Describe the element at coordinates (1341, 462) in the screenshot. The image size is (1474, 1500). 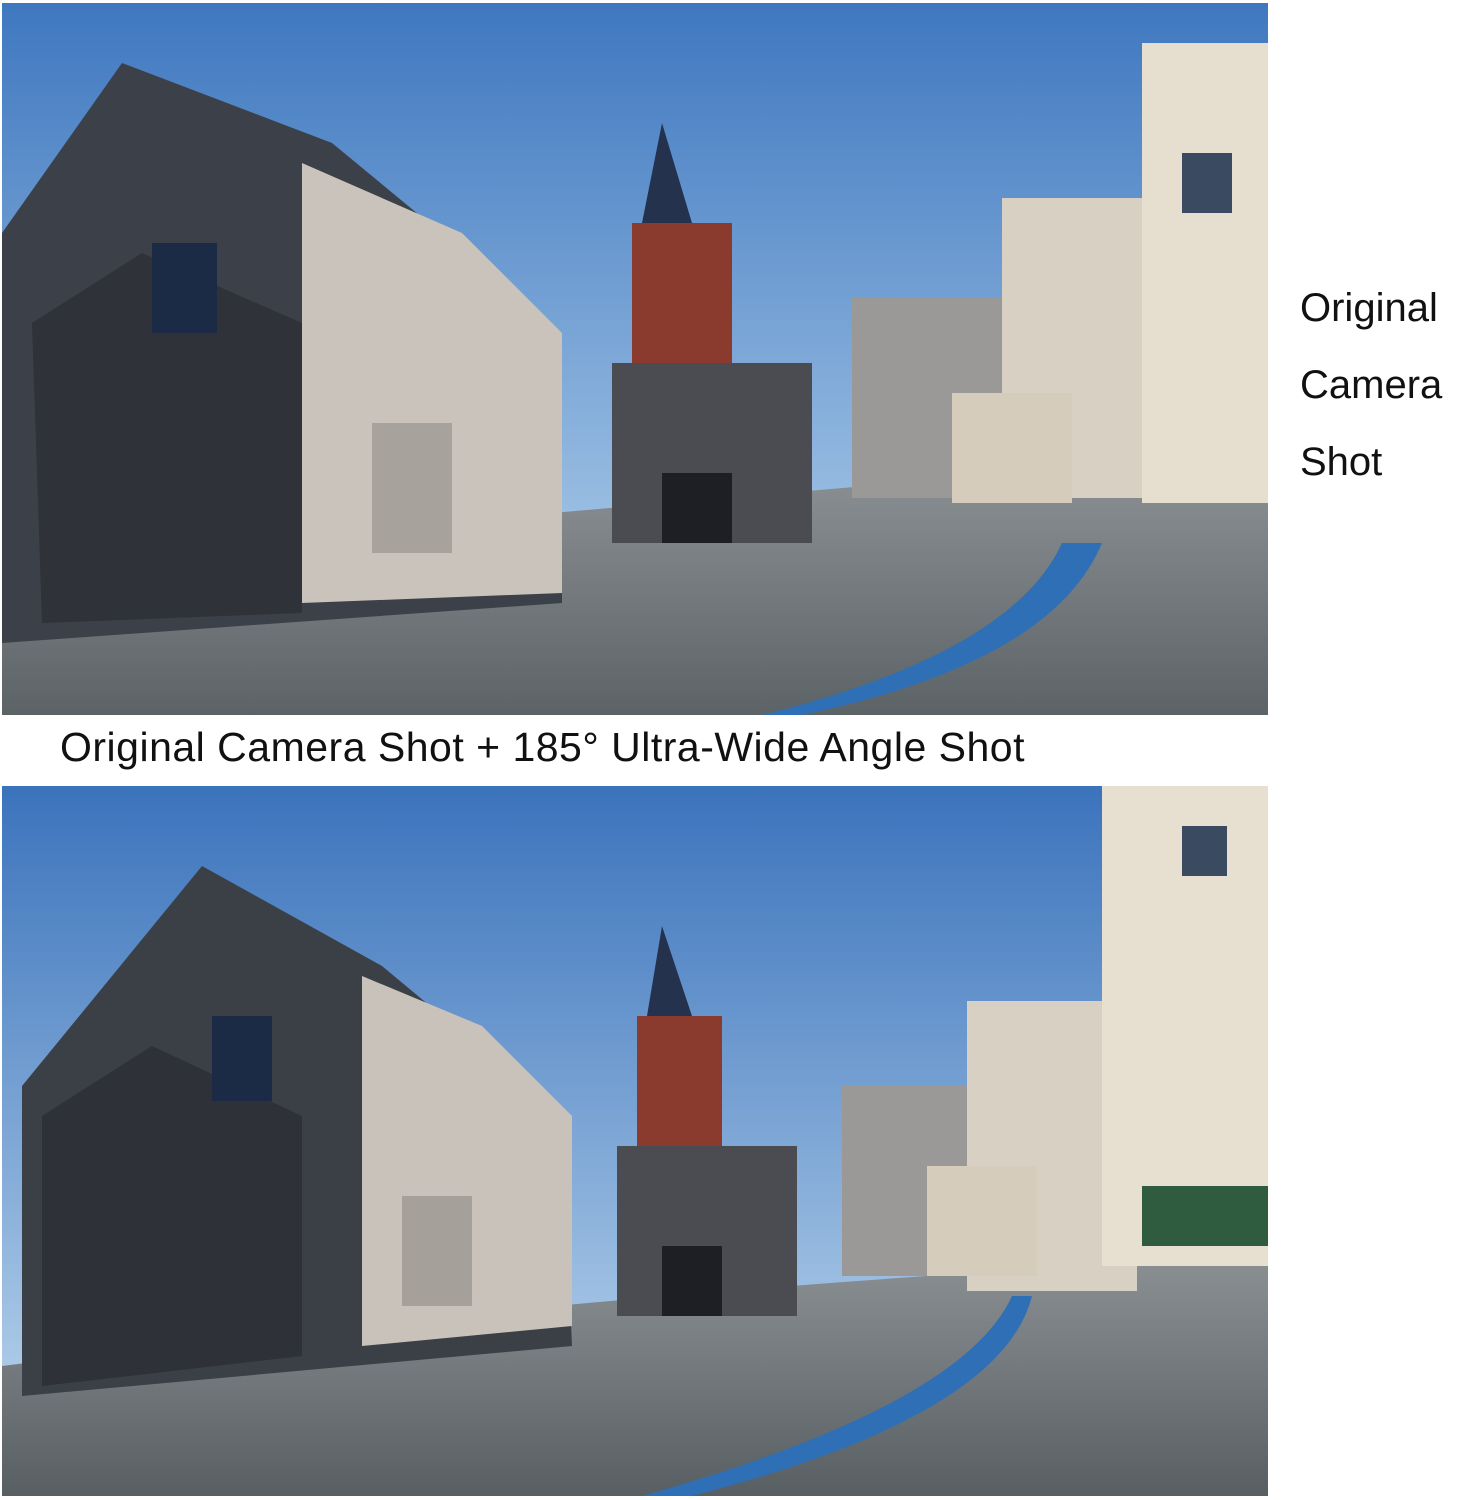
I see `label-line-3: Shot` at that location.